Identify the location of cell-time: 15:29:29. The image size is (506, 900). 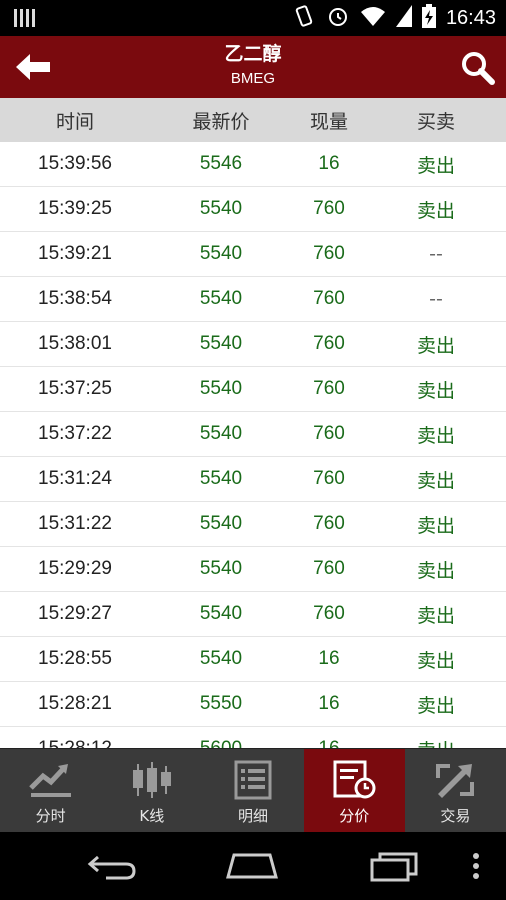
(75, 568).